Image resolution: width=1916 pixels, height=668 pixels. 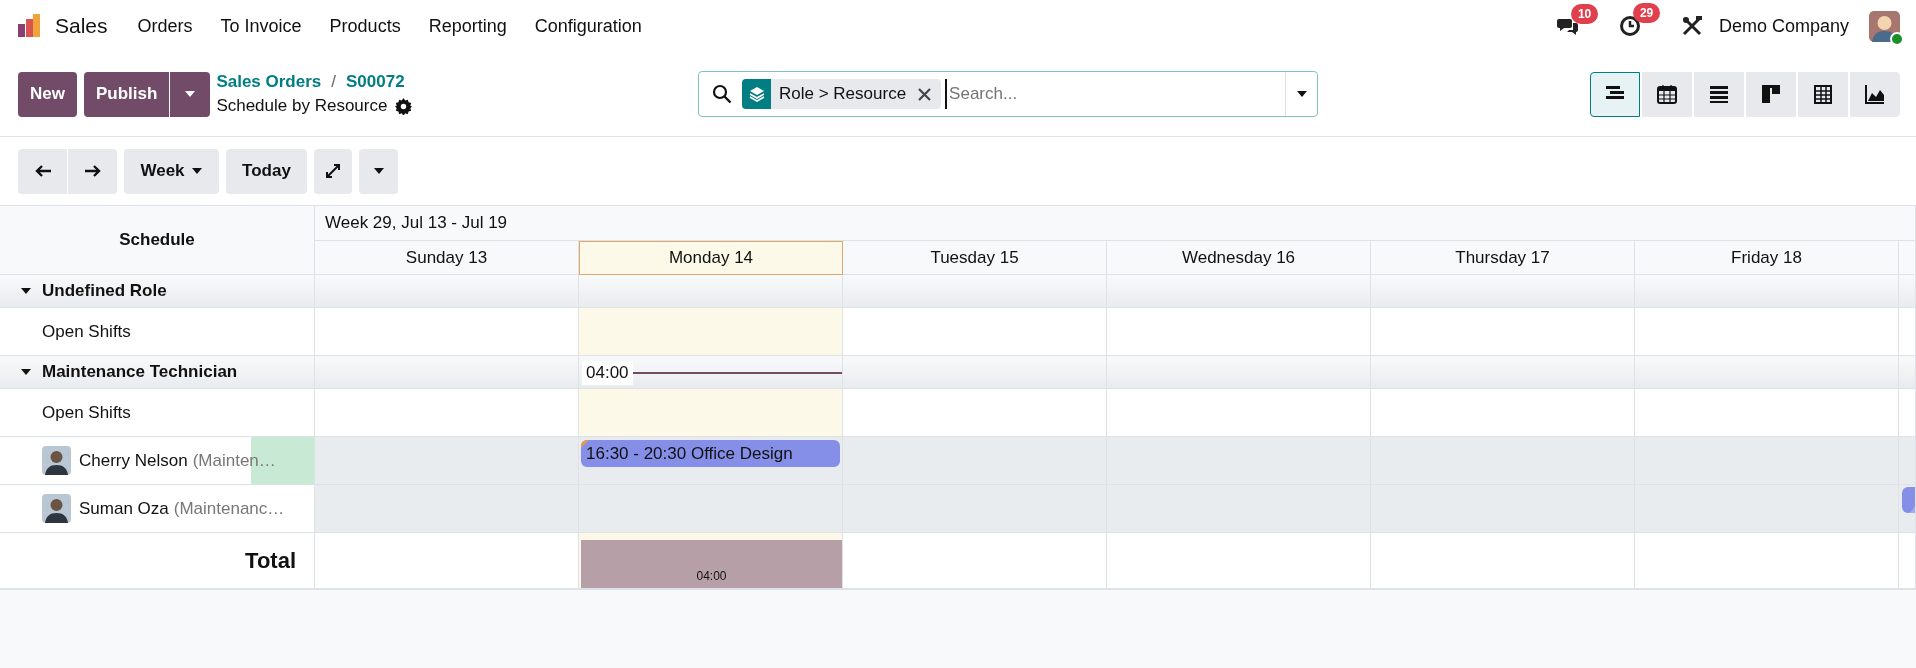 I want to click on new-button: New, so click(x=47, y=94).